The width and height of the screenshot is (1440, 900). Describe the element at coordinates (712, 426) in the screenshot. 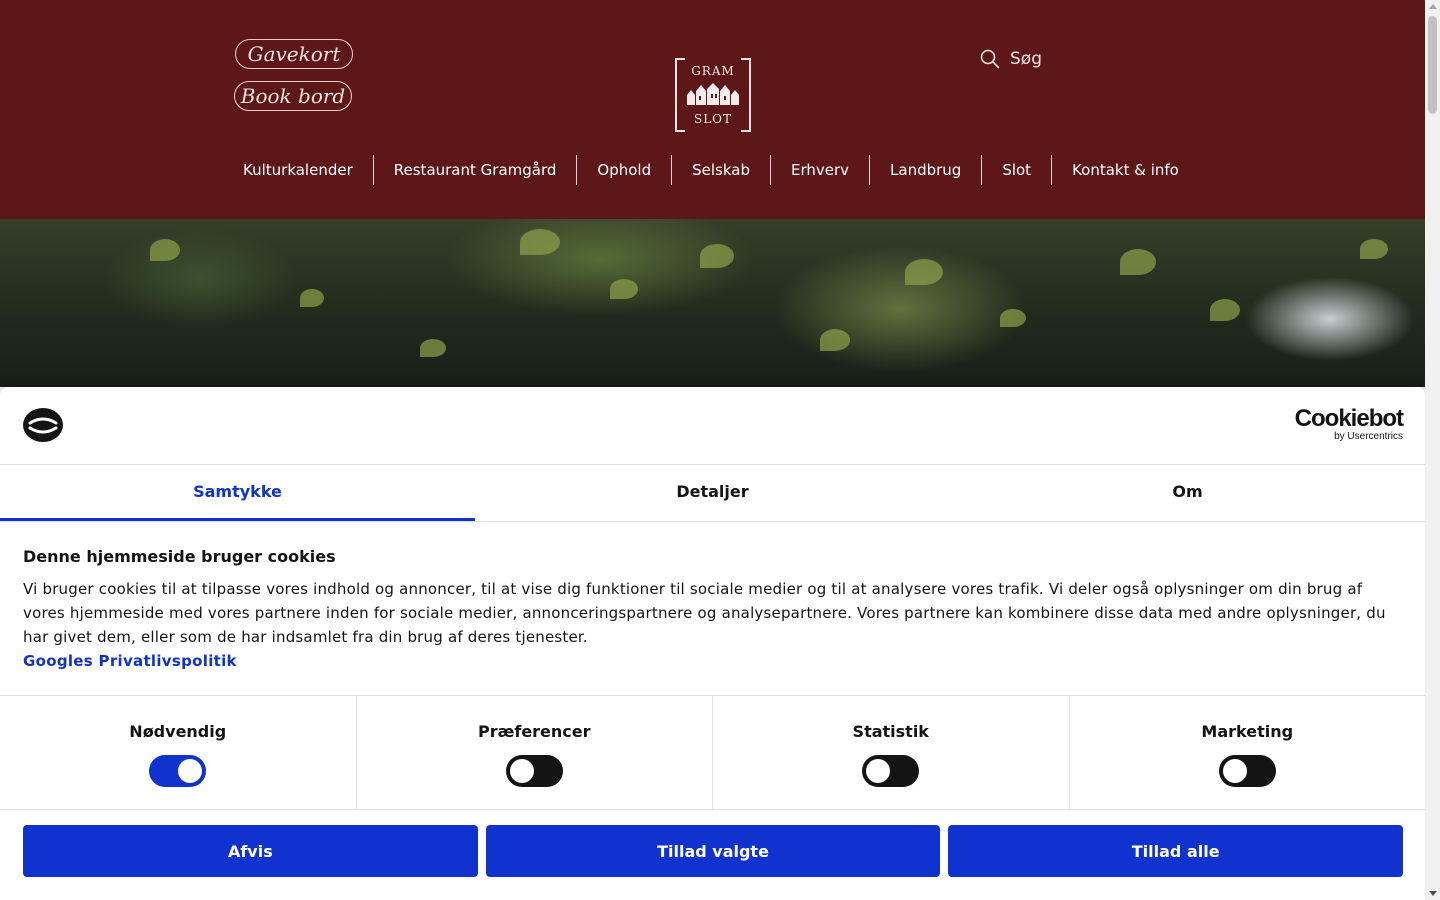

I see `cookie-dialog-header: Cookiebot by Usercentrics` at that location.